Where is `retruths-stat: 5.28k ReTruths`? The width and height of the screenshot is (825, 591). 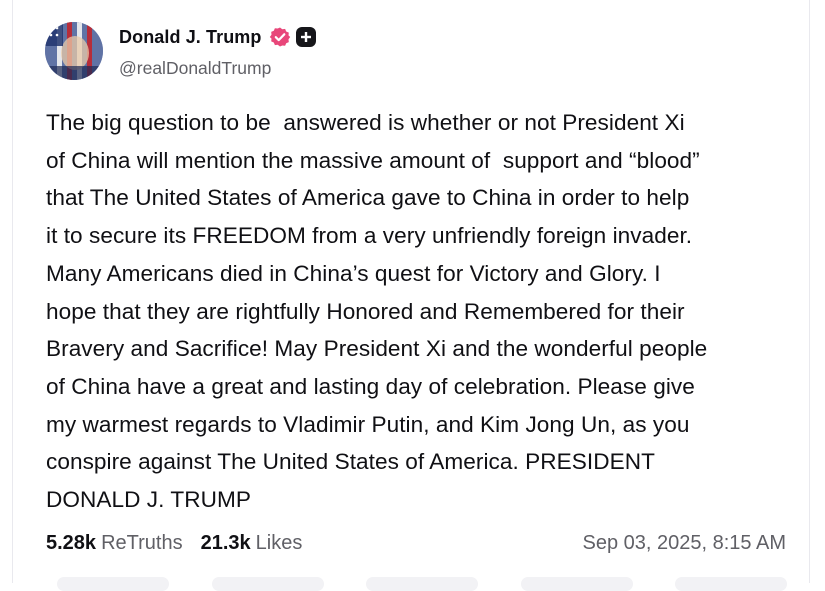 retruths-stat: 5.28k ReTruths is located at coordinates (114, 543).